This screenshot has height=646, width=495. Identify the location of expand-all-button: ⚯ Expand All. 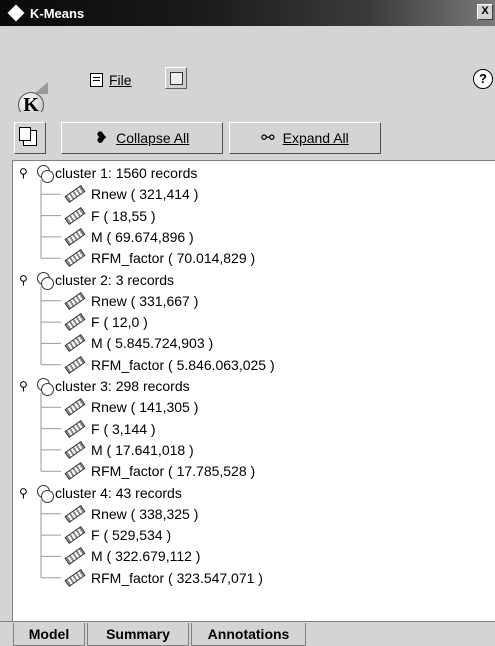
(305, 138).